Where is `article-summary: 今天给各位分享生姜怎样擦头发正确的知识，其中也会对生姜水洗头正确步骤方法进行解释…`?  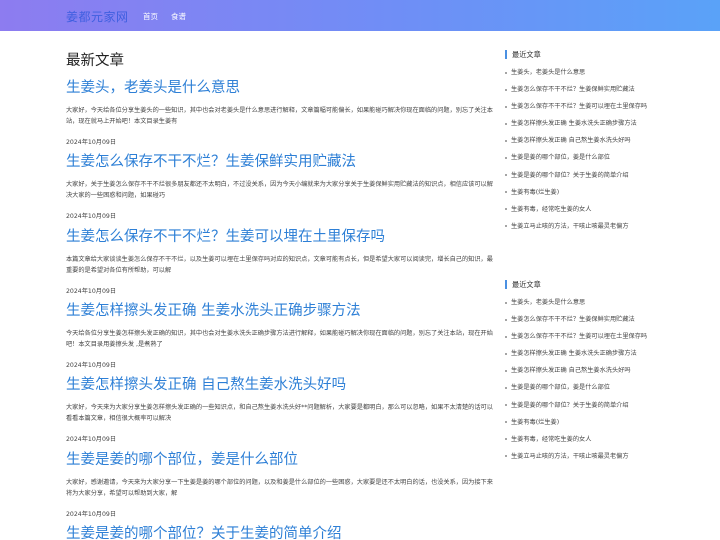
article-summary: 今天给各位分享生姜怎样擦头发正确的知识，其中也会对生姜水洗头正确步骤方法进行解释… is located at coordinates (279, 339).